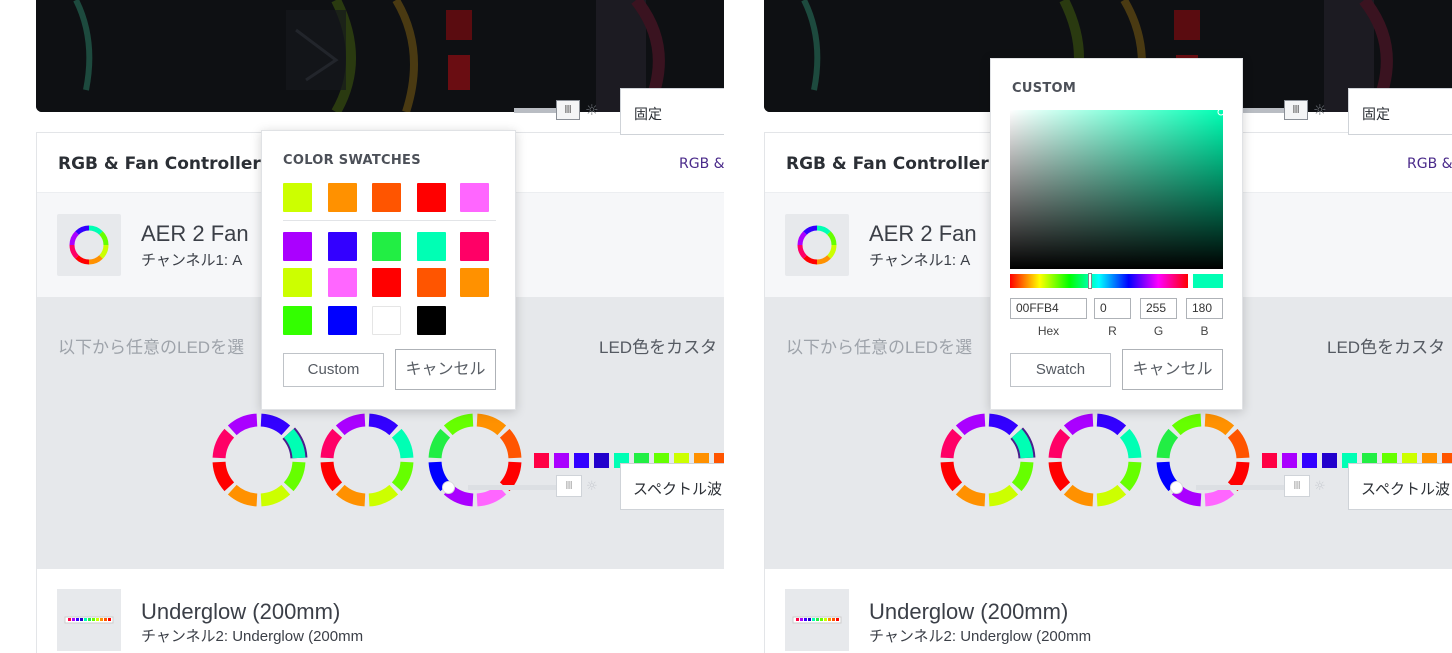 The width and height of the screenshot is (1452, 653). I want to click on fan-thumbnail, so click(817, 245).